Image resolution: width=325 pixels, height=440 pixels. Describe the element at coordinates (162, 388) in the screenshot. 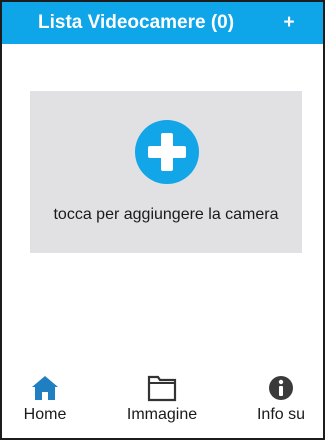

I see `folder-icon` at that location.